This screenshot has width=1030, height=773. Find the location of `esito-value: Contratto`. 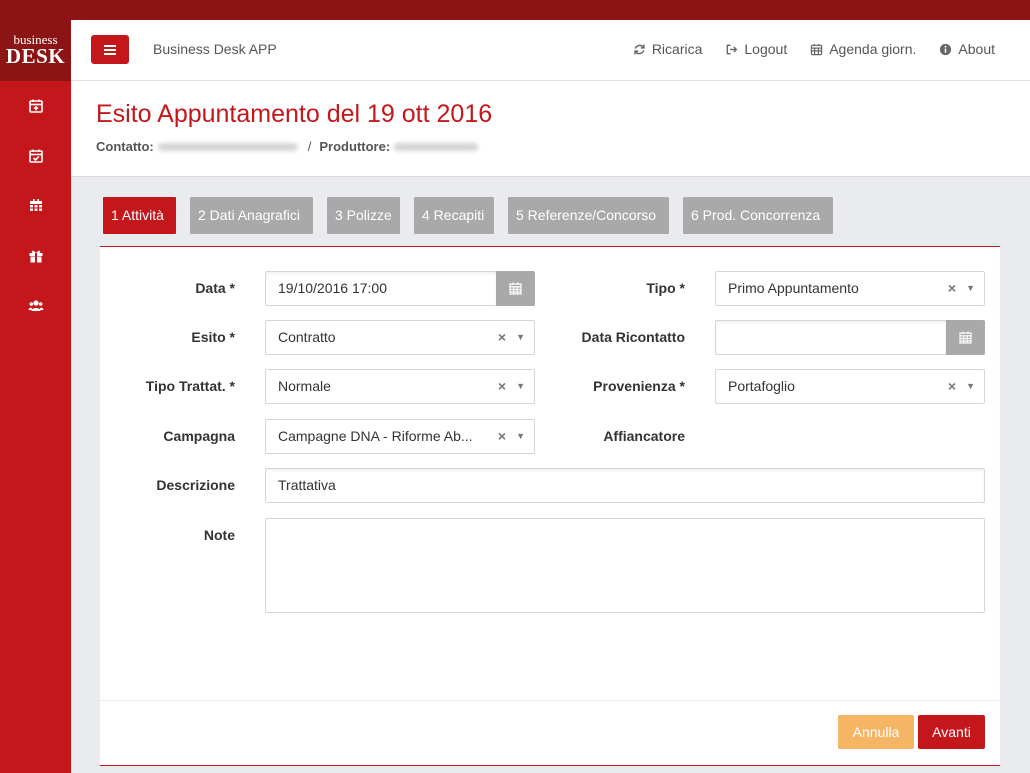

esito-value: Contratto is located at coordinates (307, 337).